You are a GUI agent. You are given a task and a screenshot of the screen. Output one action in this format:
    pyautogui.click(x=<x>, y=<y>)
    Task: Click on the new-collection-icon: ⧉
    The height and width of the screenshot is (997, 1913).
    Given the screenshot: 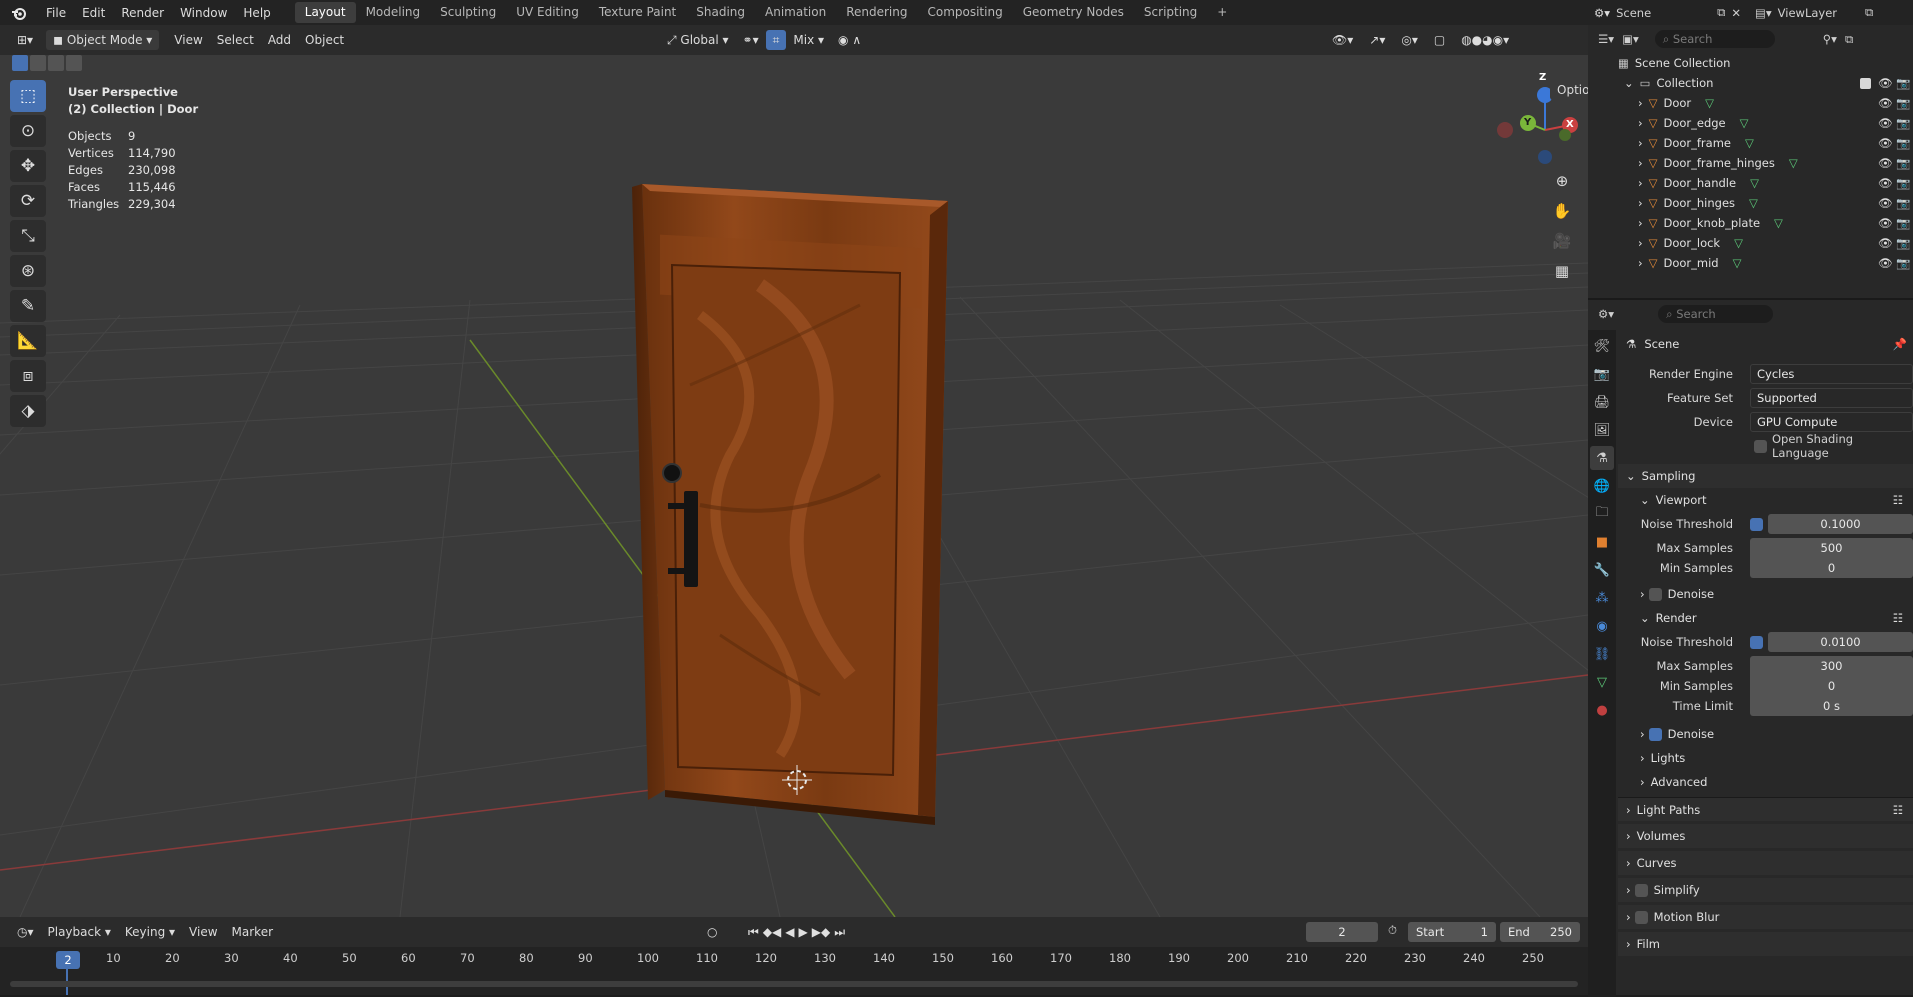 What is the action you would take?
    pyautogui.click(x=1849, y=39)
    